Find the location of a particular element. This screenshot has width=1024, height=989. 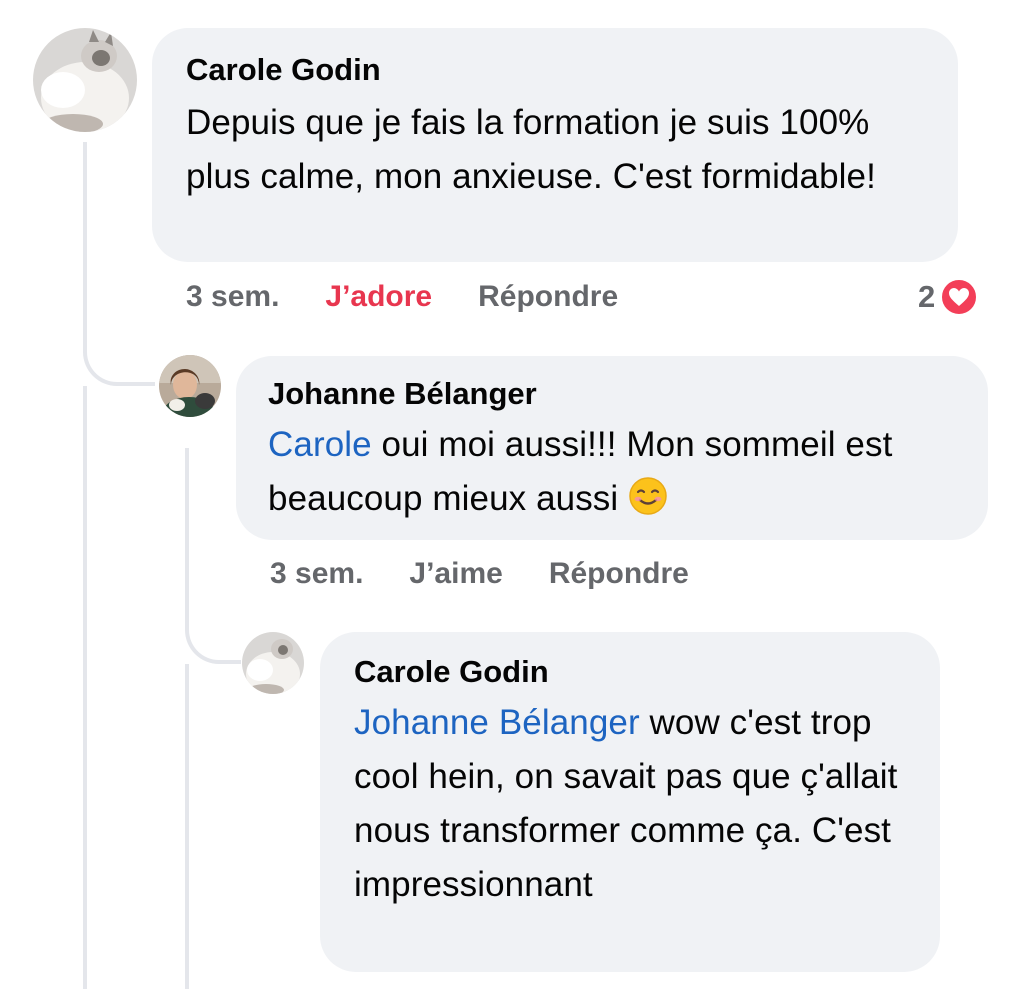

thread-line-nested-continue is located at coordinates (187, 826).